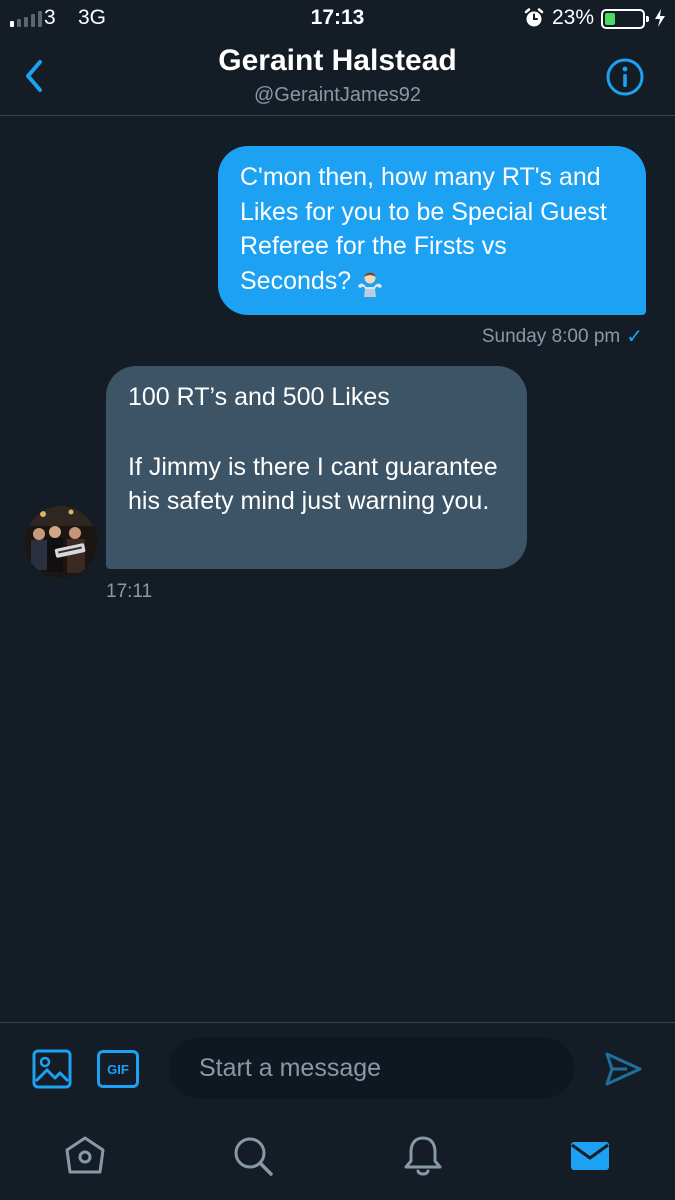 This screenshot has width=675, height=1200. I want to click on conversation-header: Geraint Halstead @GeraintJames92, so click(337, 77).